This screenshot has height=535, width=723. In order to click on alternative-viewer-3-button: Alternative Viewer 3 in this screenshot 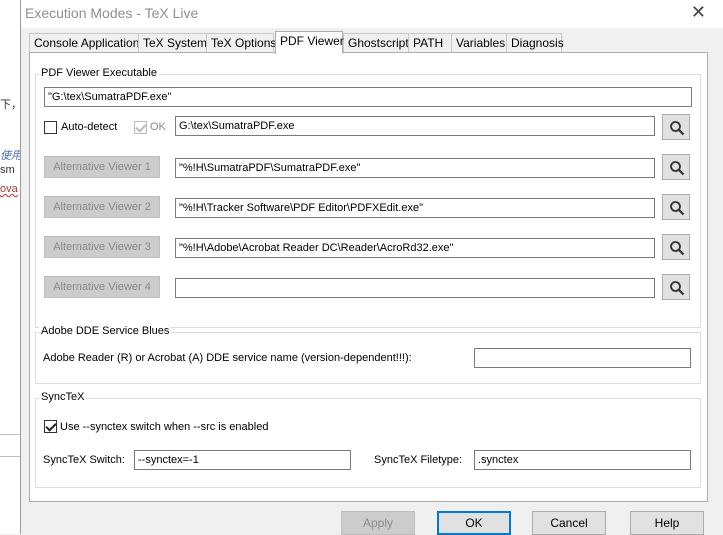, I will do `click(102, 247)`.